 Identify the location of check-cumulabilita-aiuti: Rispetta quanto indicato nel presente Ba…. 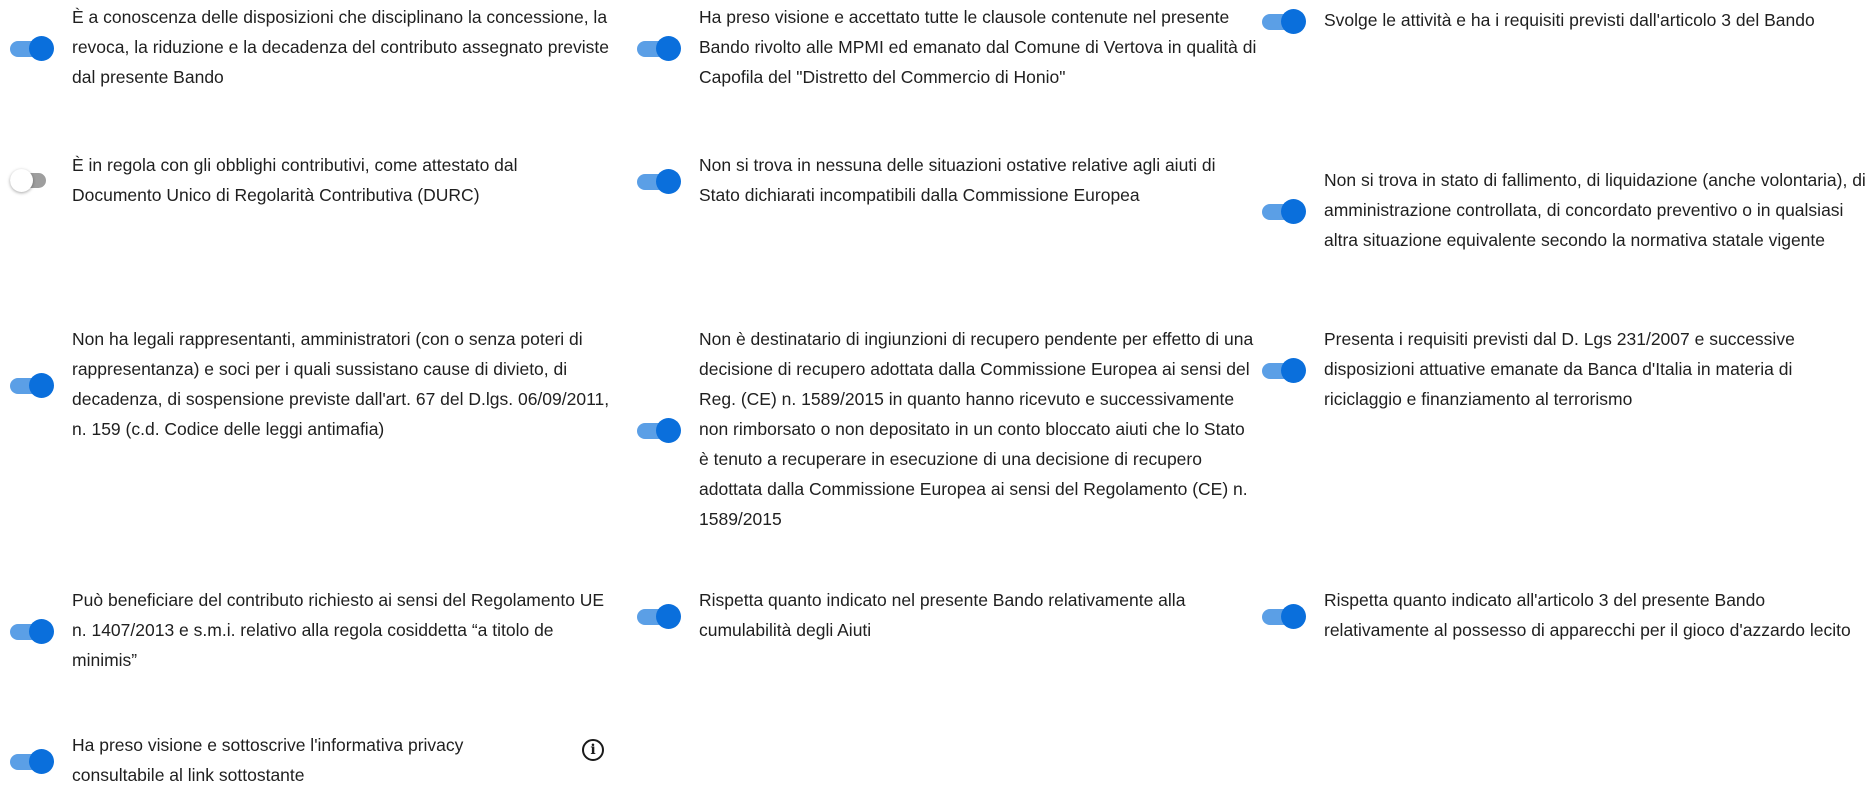
(947, 615).